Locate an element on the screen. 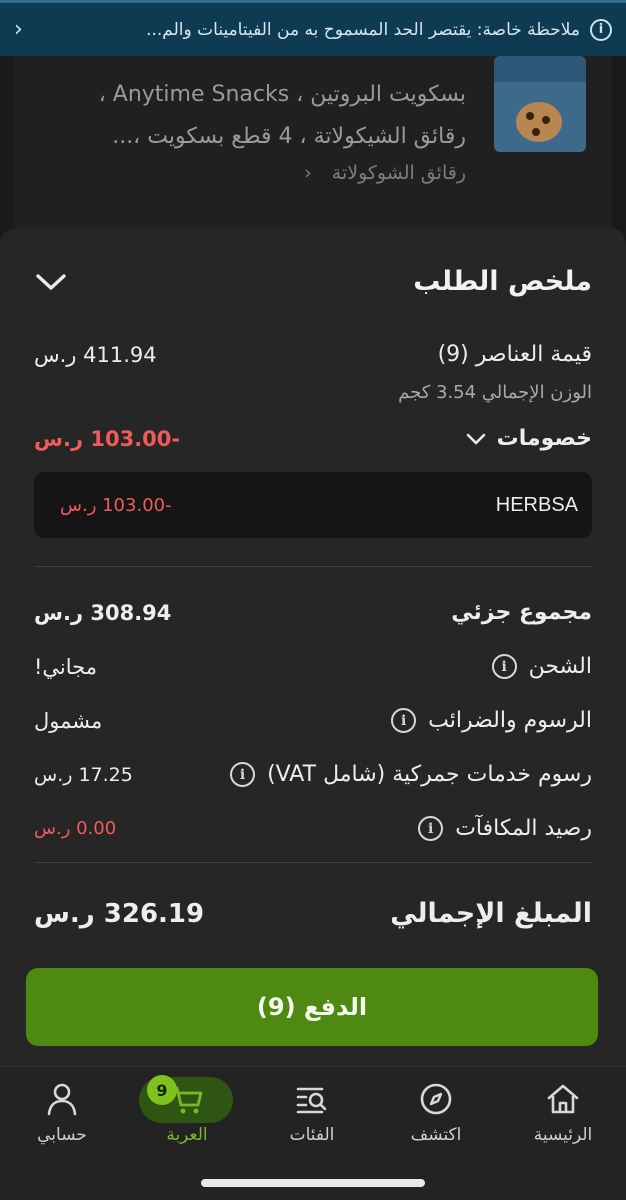 This screenshot has width=626, height=1200. discounts-label: خصومات is located at coordinates (544, 438).